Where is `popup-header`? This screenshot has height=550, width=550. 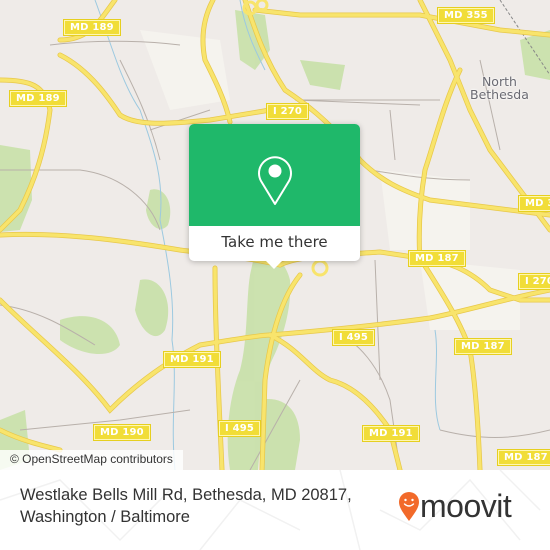 popup-header is located at coordinates (274, 175).